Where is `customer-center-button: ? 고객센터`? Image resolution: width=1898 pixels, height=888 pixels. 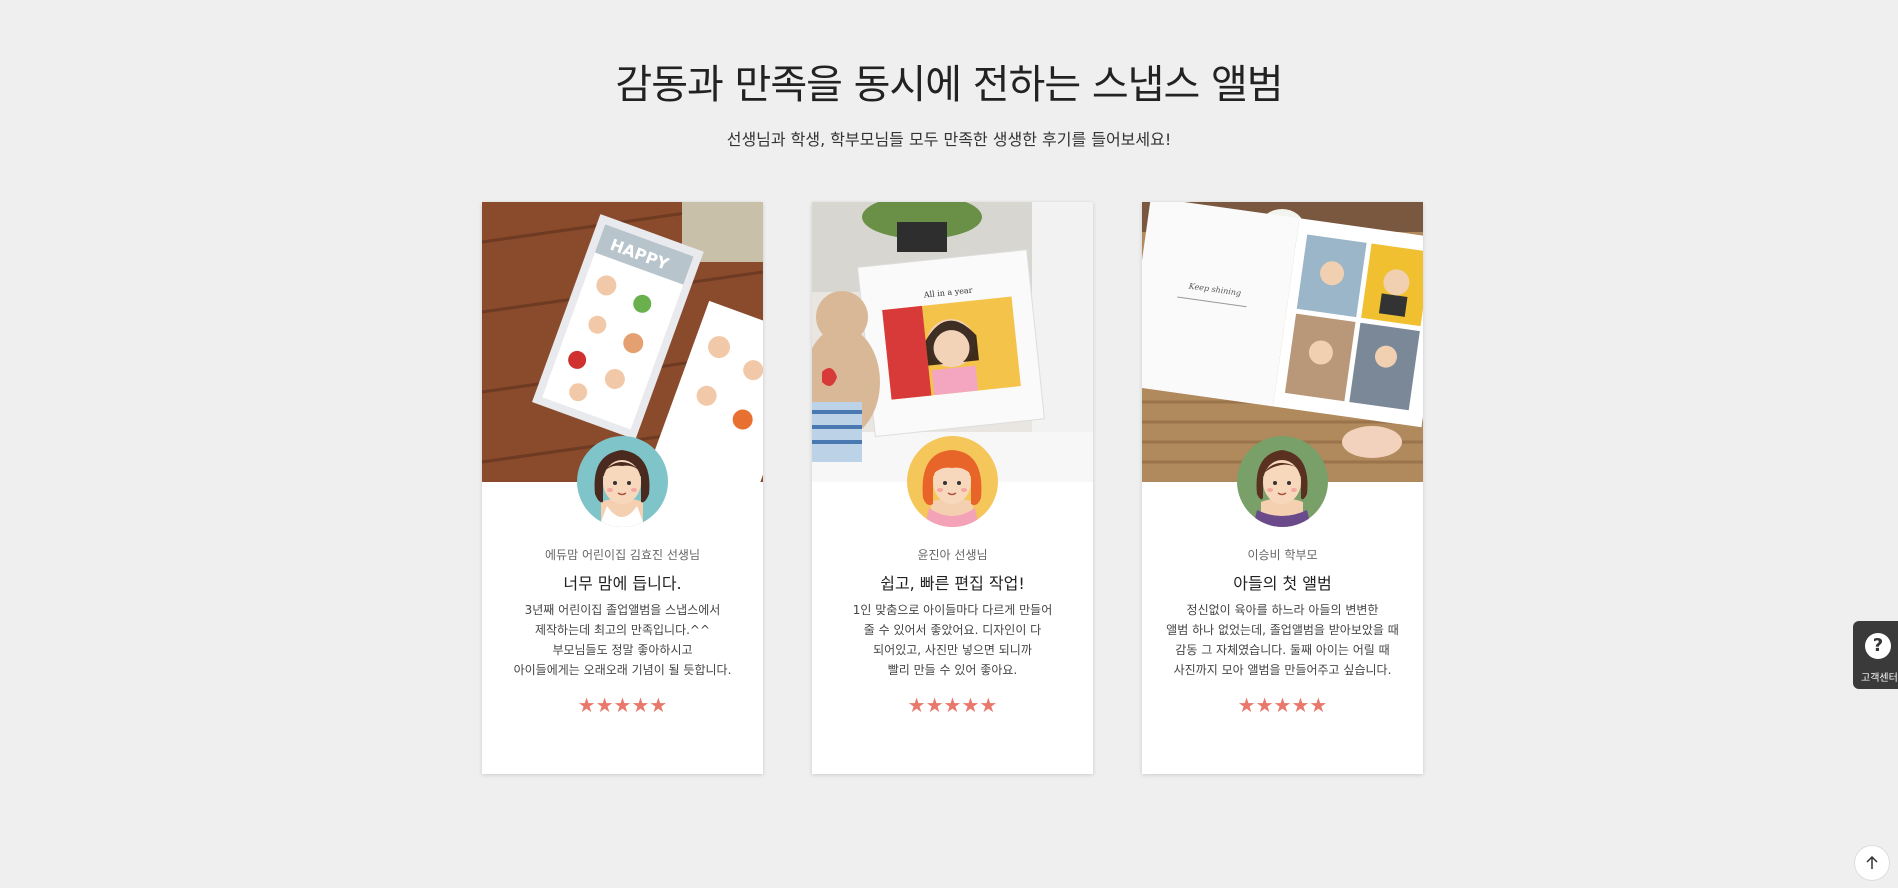
customer-center-button: ? 고객센터 is located at coordinates (1875, 655).